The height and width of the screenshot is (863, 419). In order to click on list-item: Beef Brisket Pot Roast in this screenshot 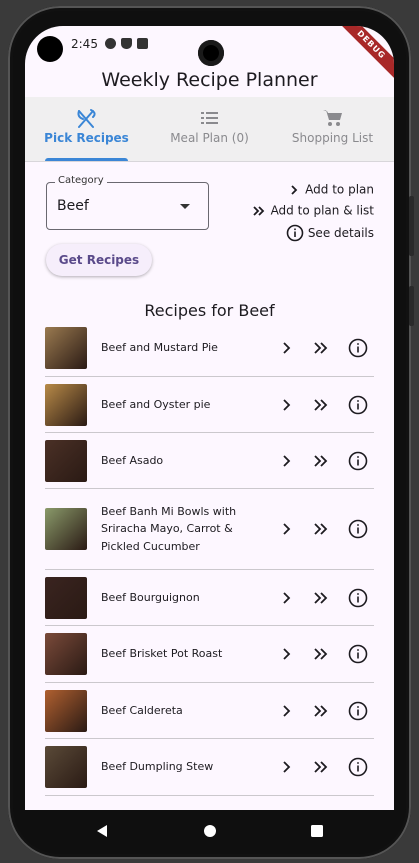, I will do `click(209, 654)`.